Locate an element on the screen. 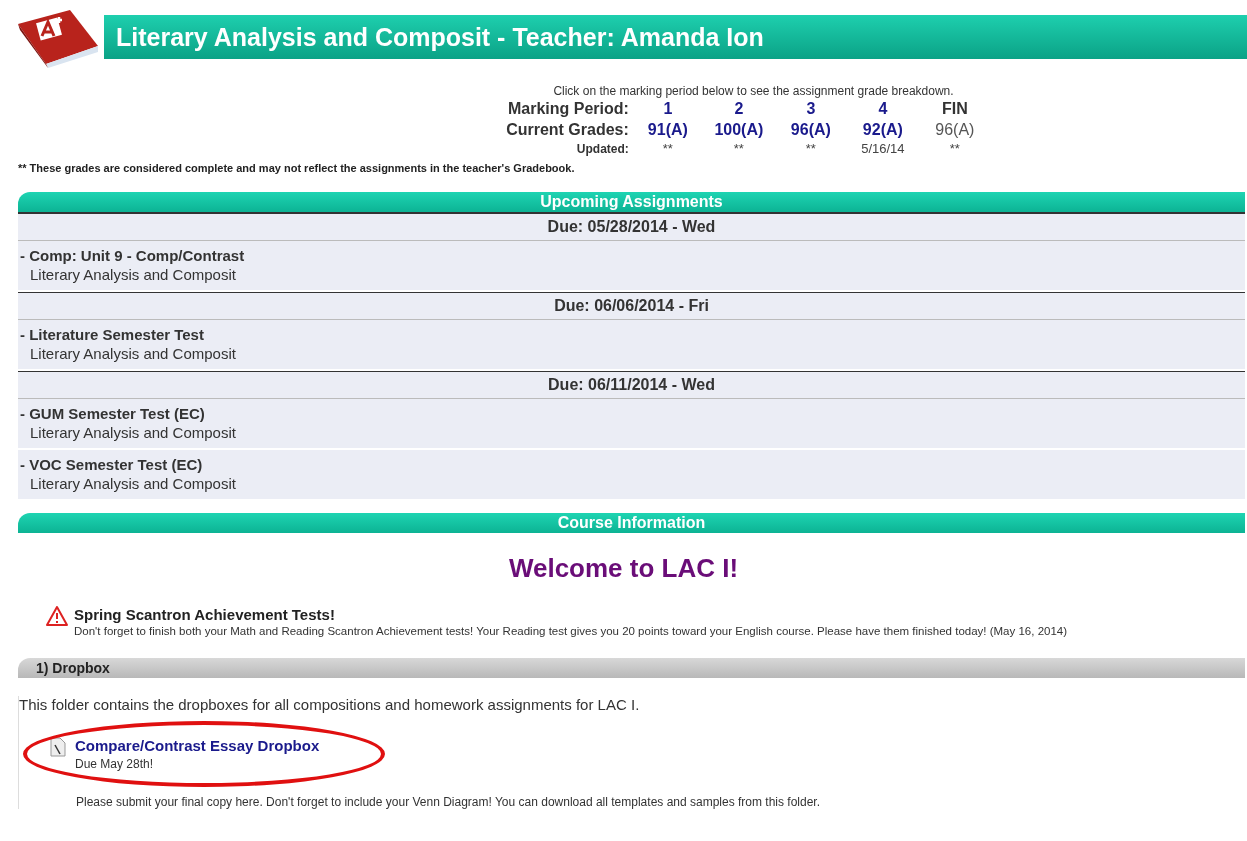 This screenshot has height=841, width=1247. grade-link: 92(A) is located at coordinates (882, 129).